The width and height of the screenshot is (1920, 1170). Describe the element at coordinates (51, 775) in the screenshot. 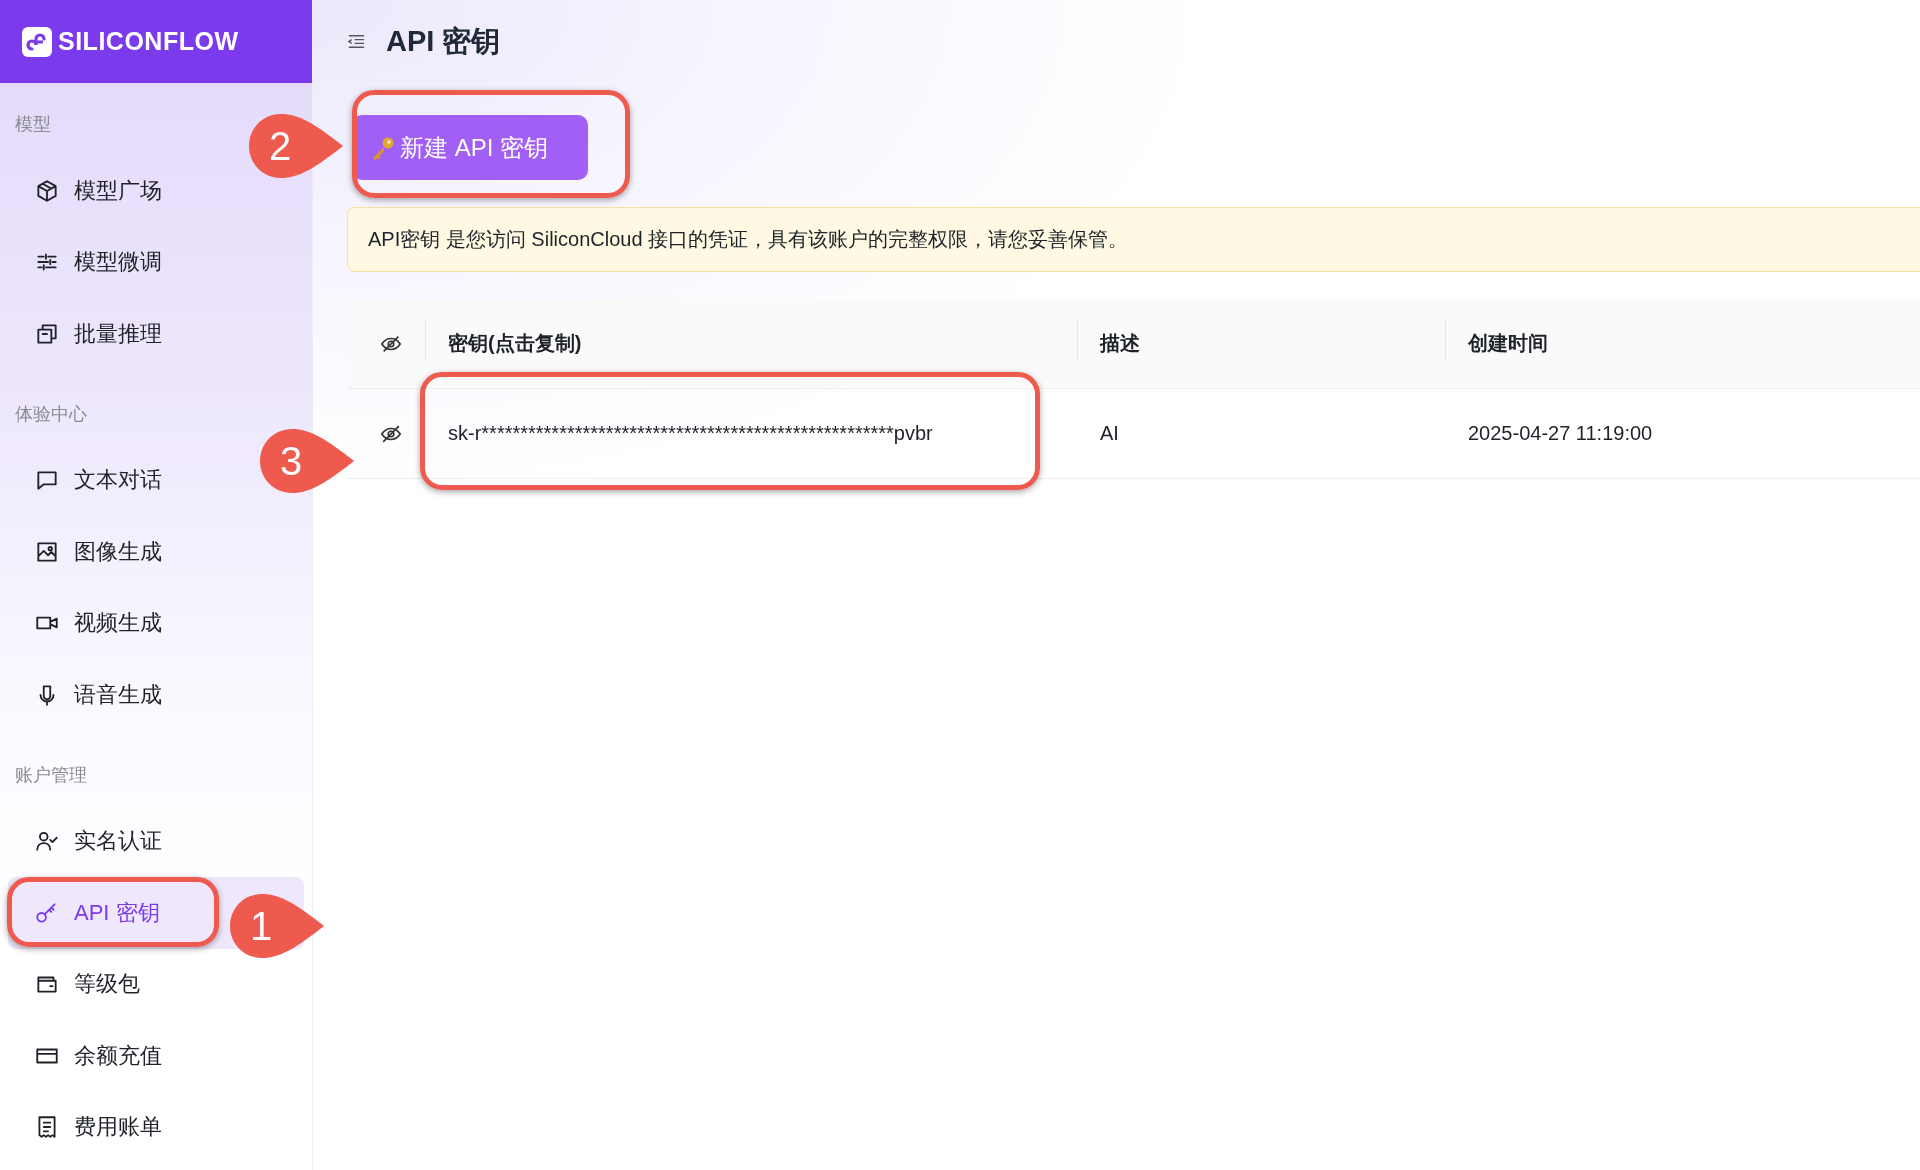

I see `section-label: 账户管理` at that location.